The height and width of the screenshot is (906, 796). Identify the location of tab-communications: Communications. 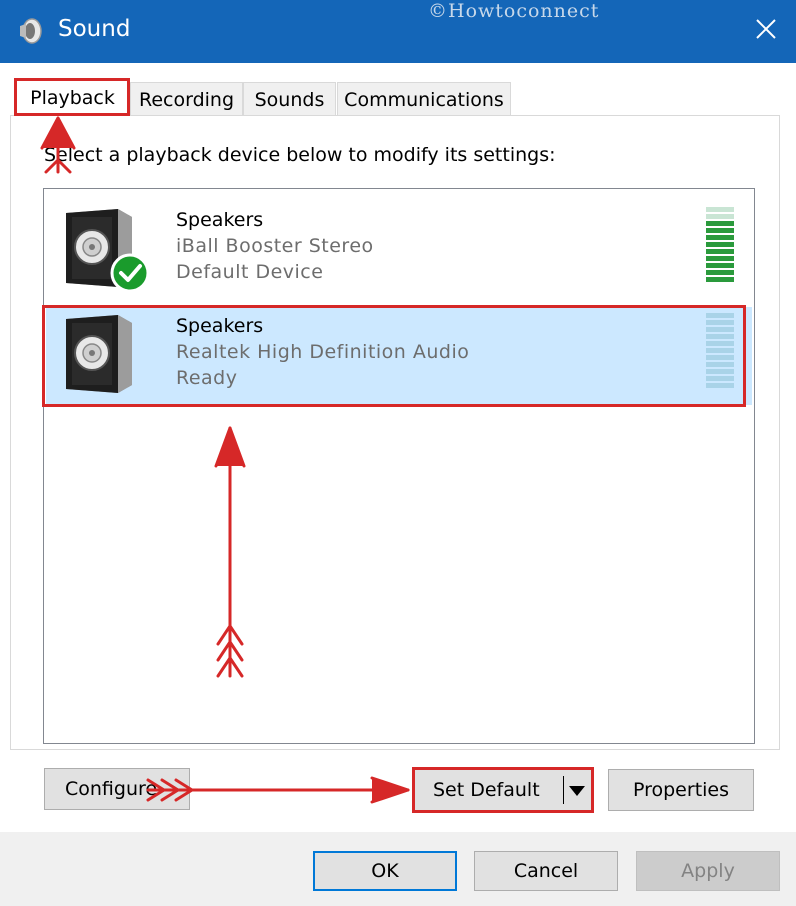
(424, 99).